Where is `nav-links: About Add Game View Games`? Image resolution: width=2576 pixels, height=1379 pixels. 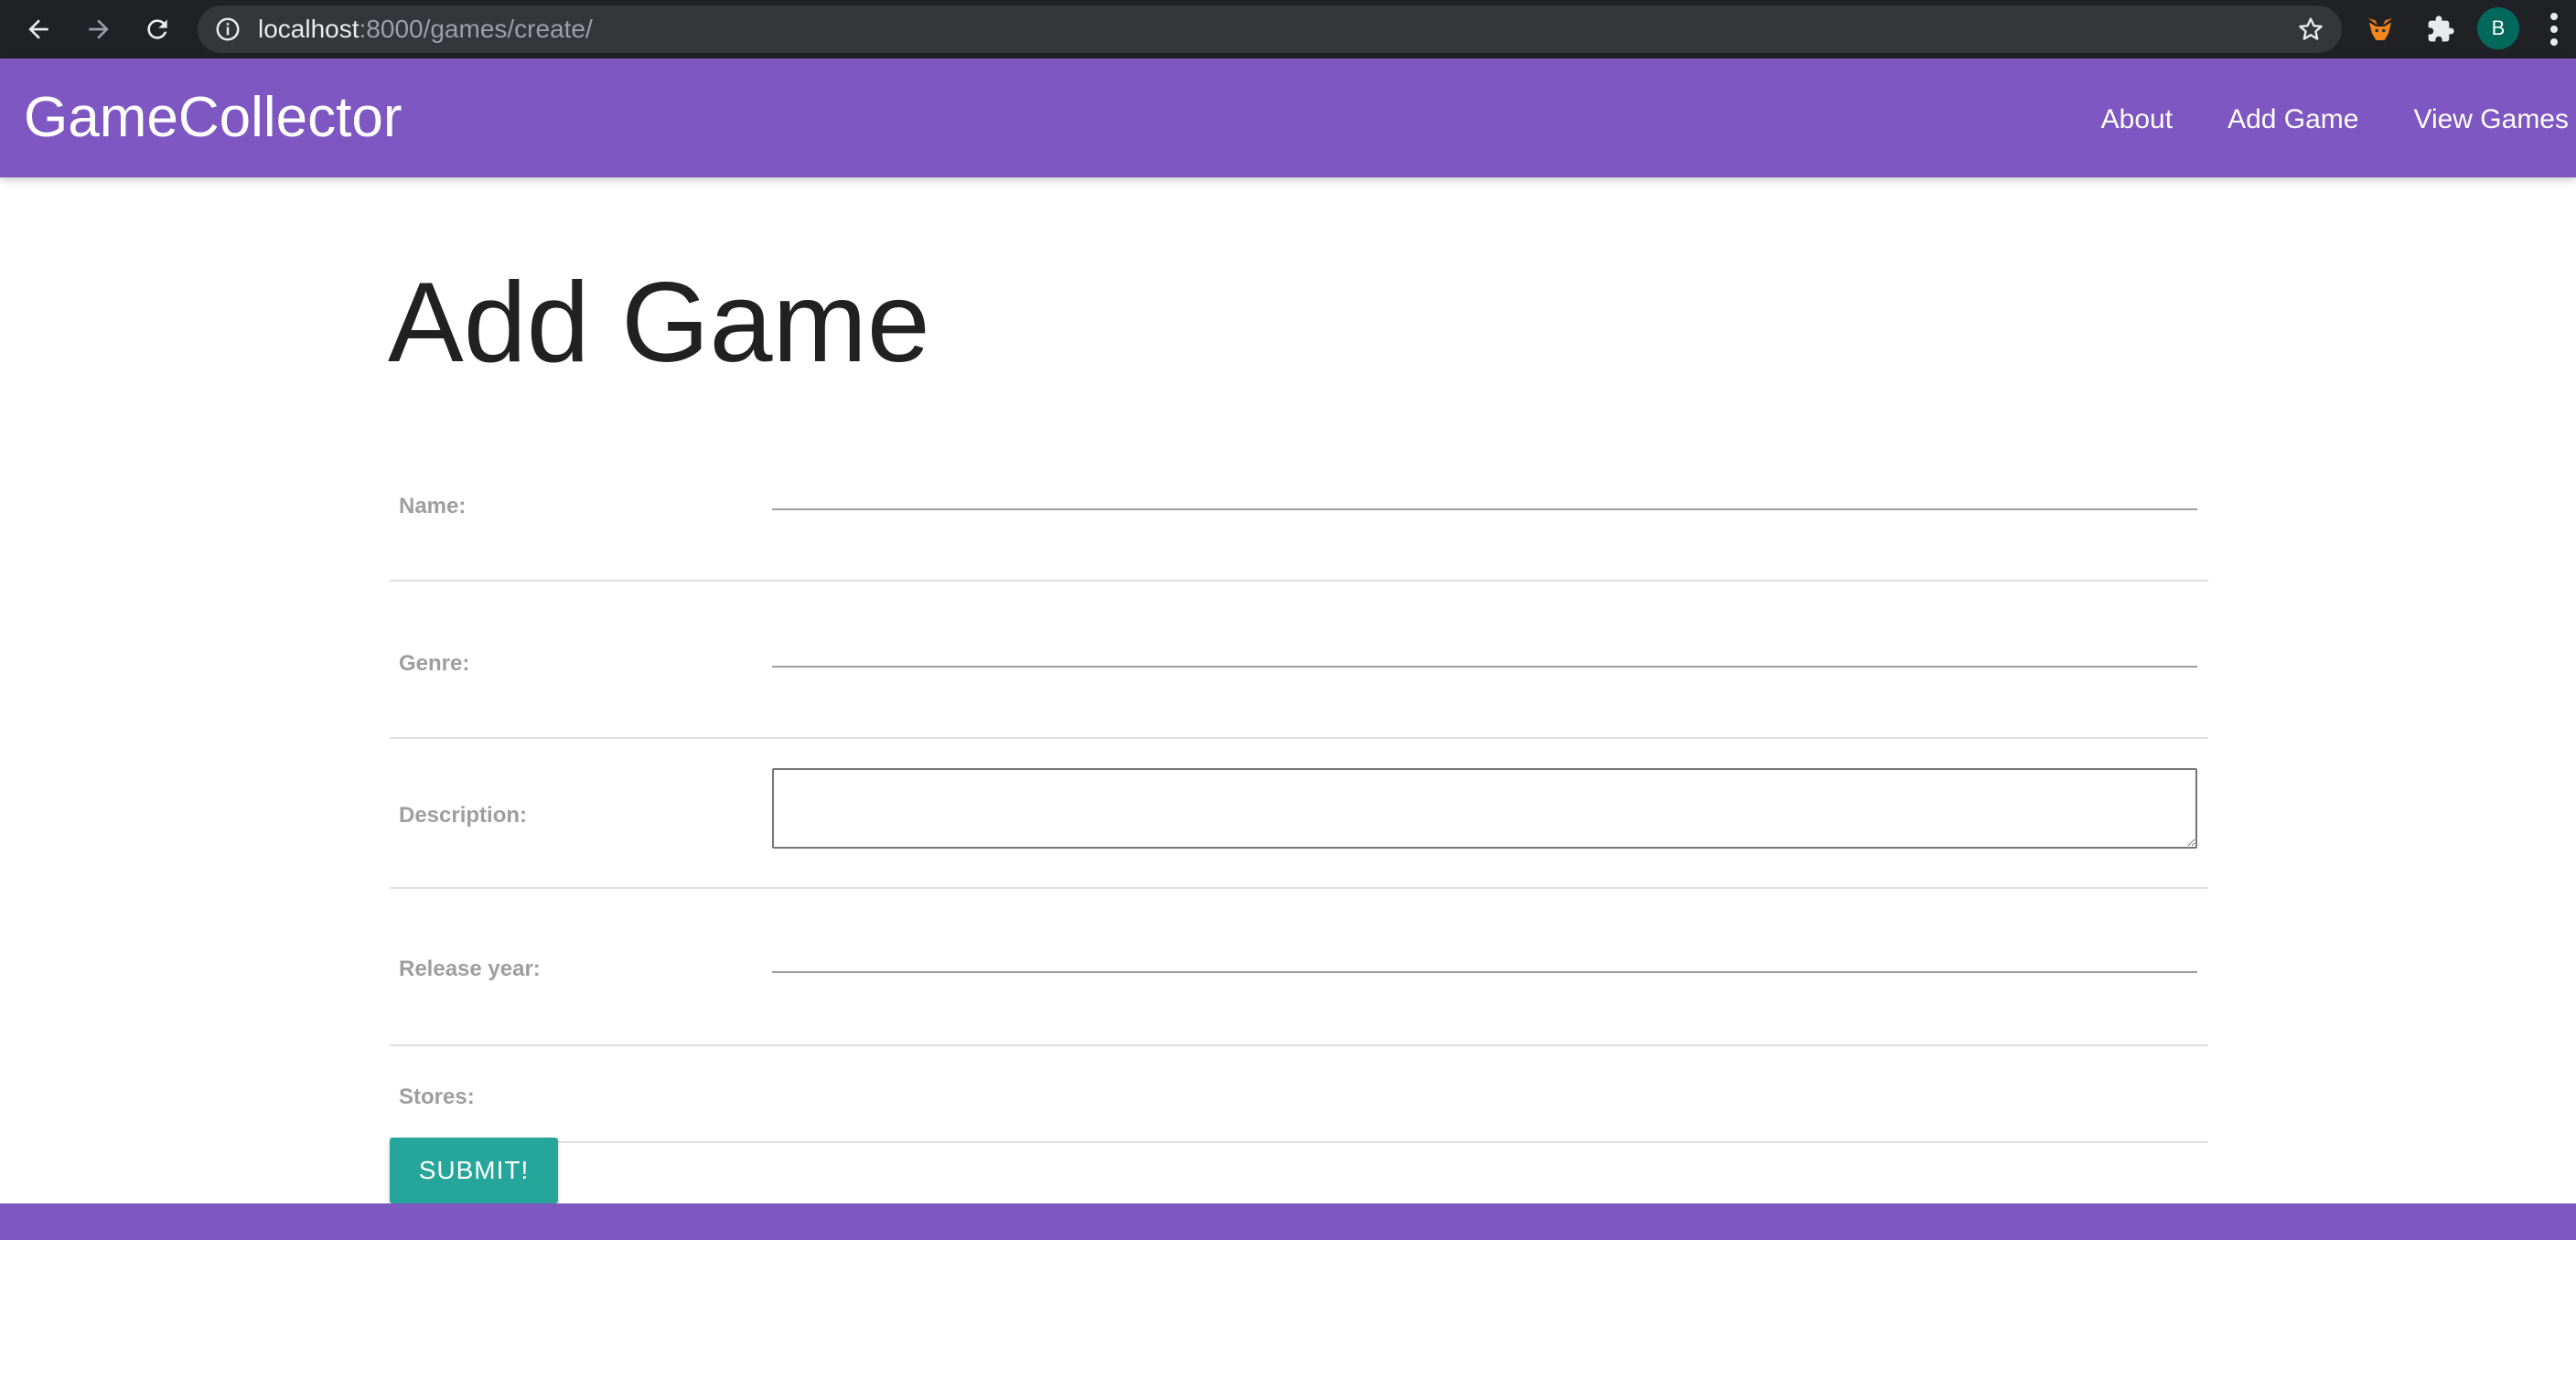 nav-links: About Add Game View Games is located at coordinates (2325, 118).